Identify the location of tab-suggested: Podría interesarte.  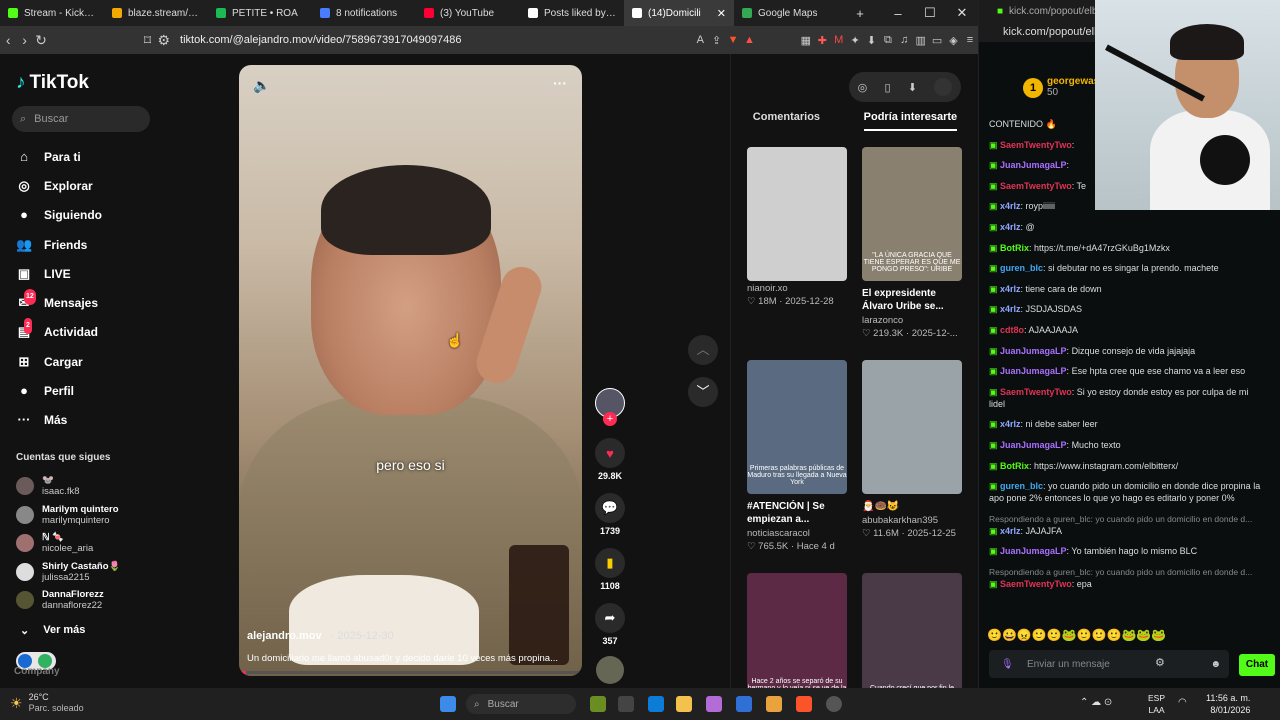
(910, 121).